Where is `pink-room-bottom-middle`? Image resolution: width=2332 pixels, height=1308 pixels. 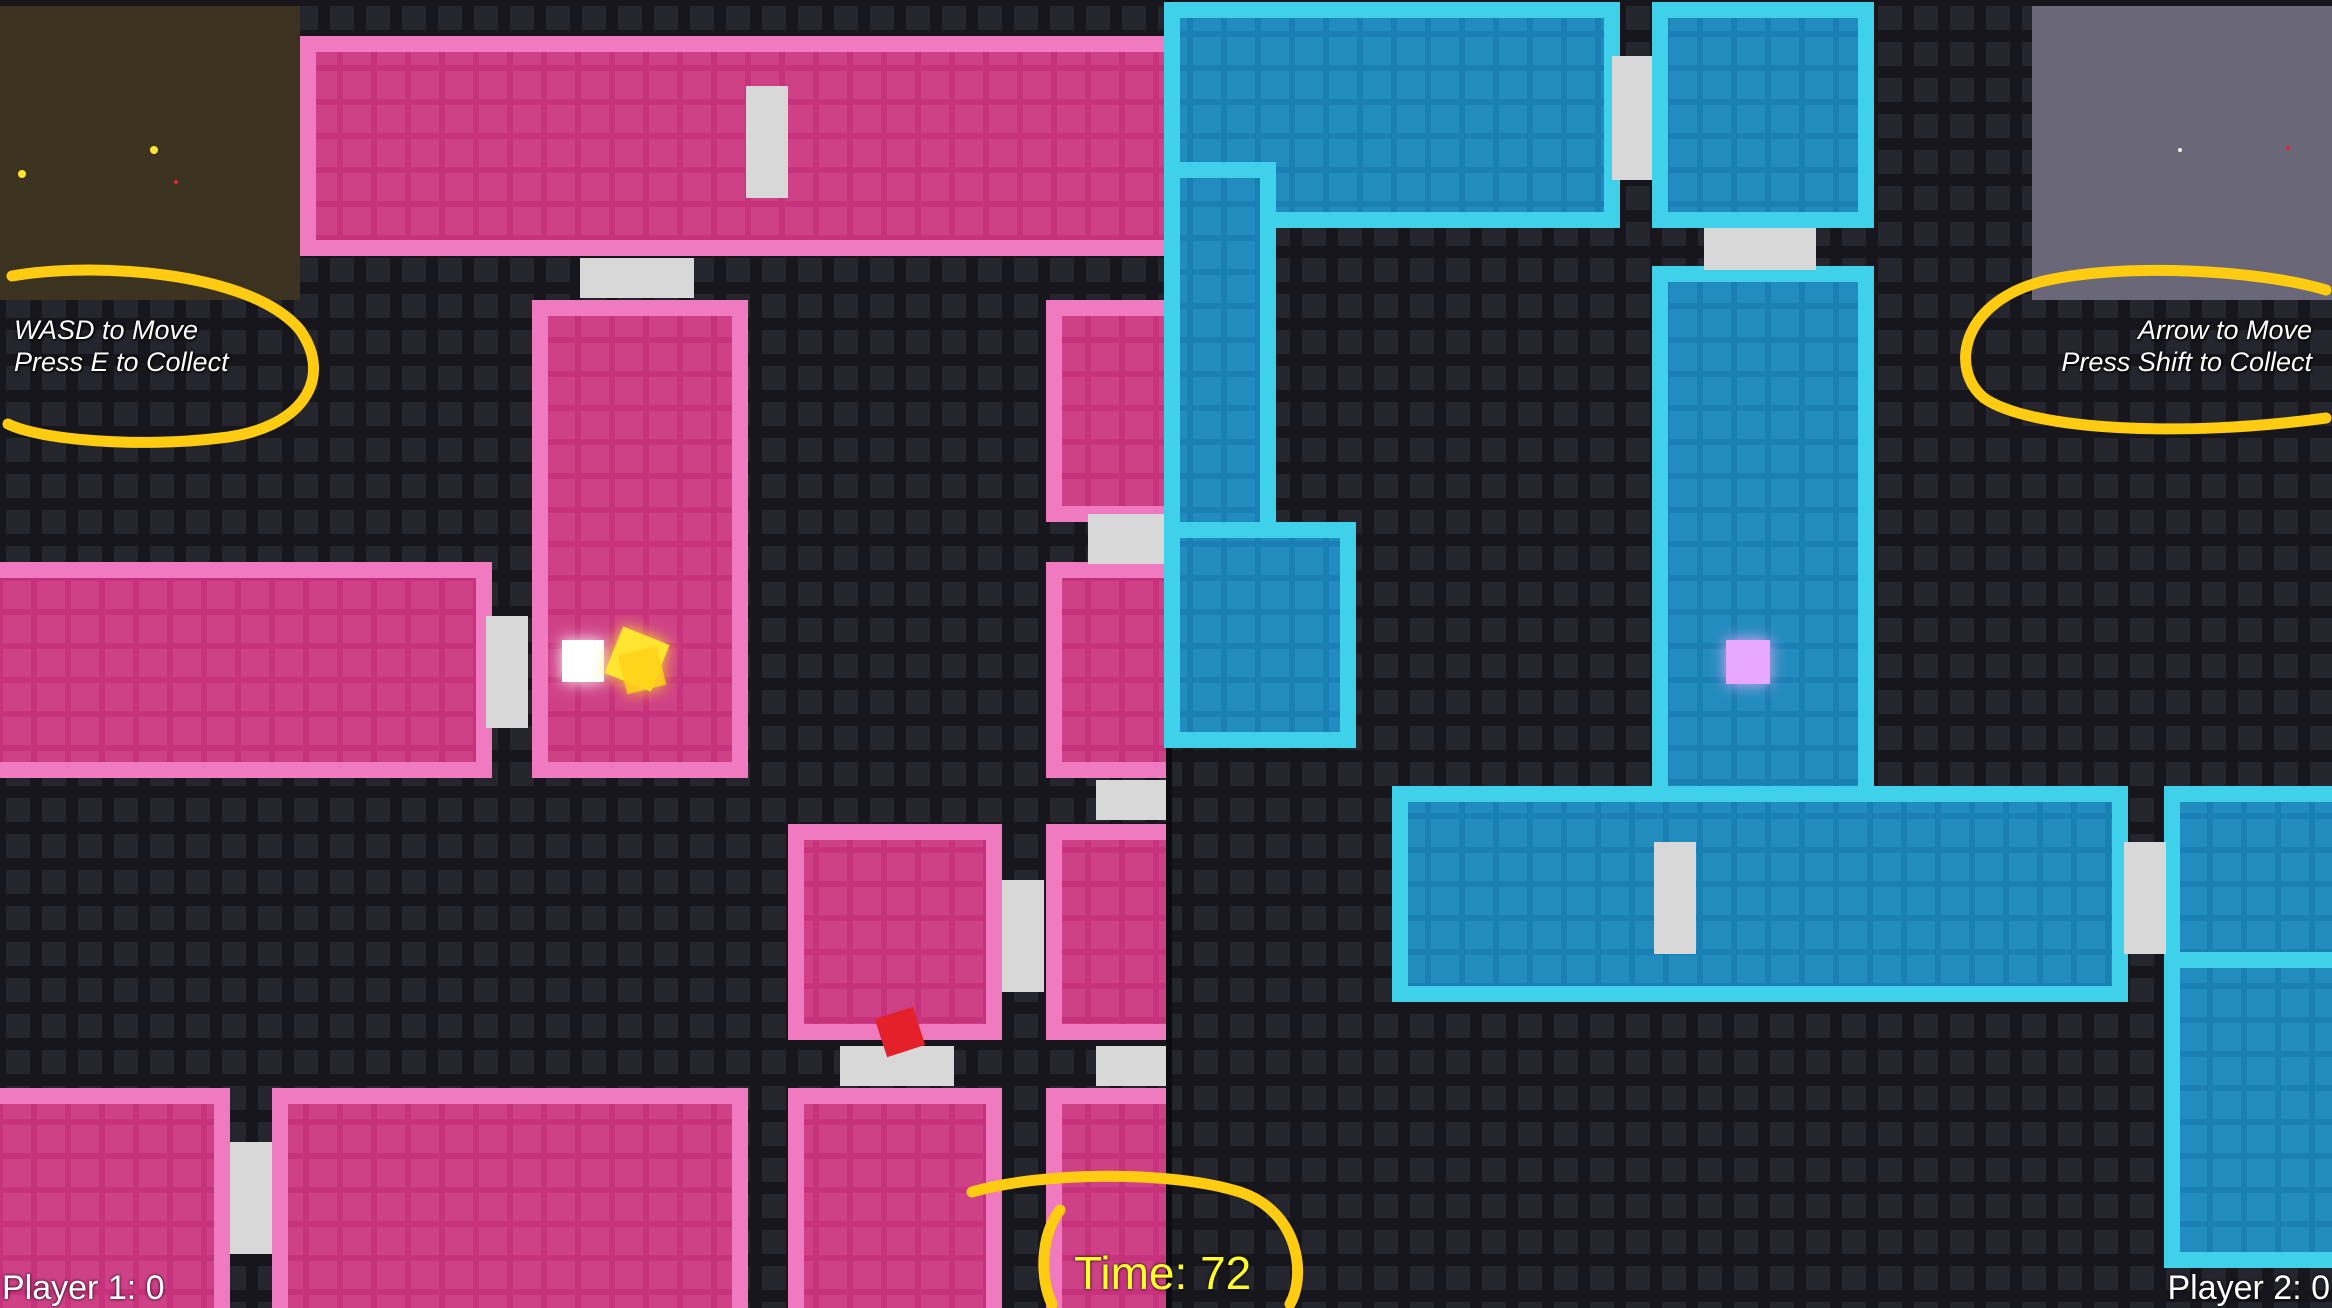
pink-room-bottom-middle is located at coordinates (510, 1198).